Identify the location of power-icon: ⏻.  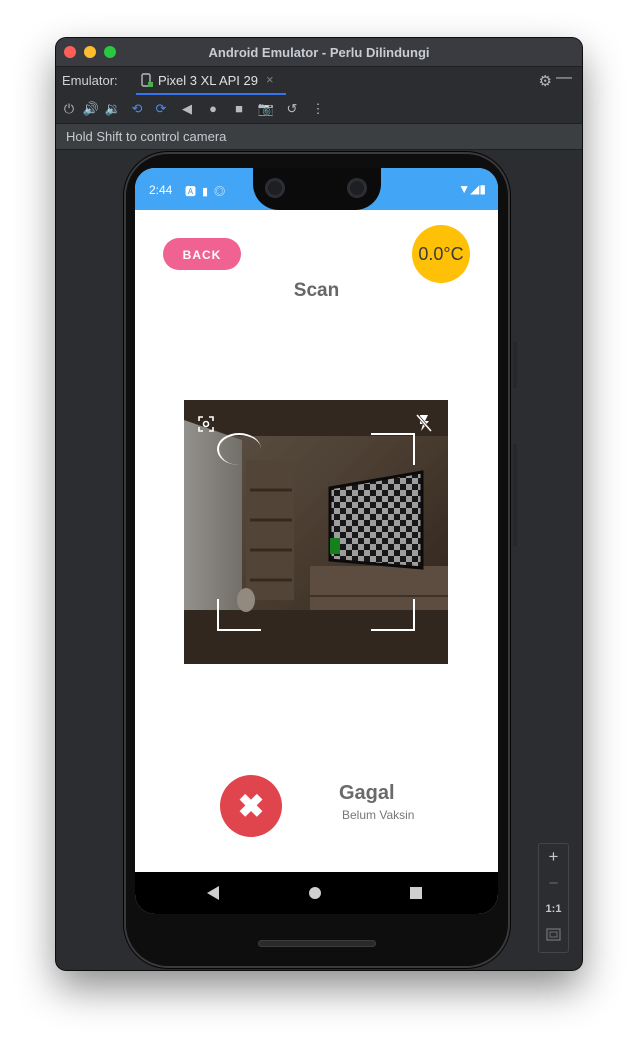
(69, 109).